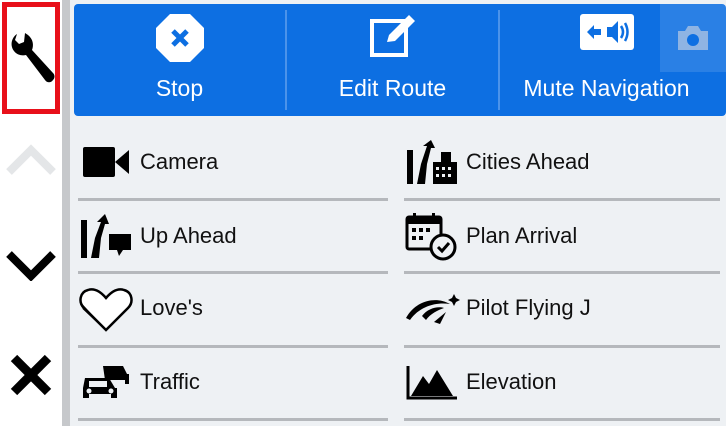 This screenshot has height=426, width=726. What do you see at coordinates (188, 235) in the screenshot?
I see `menu-item-label: Up Ahead` at bounding box center [188, 235].